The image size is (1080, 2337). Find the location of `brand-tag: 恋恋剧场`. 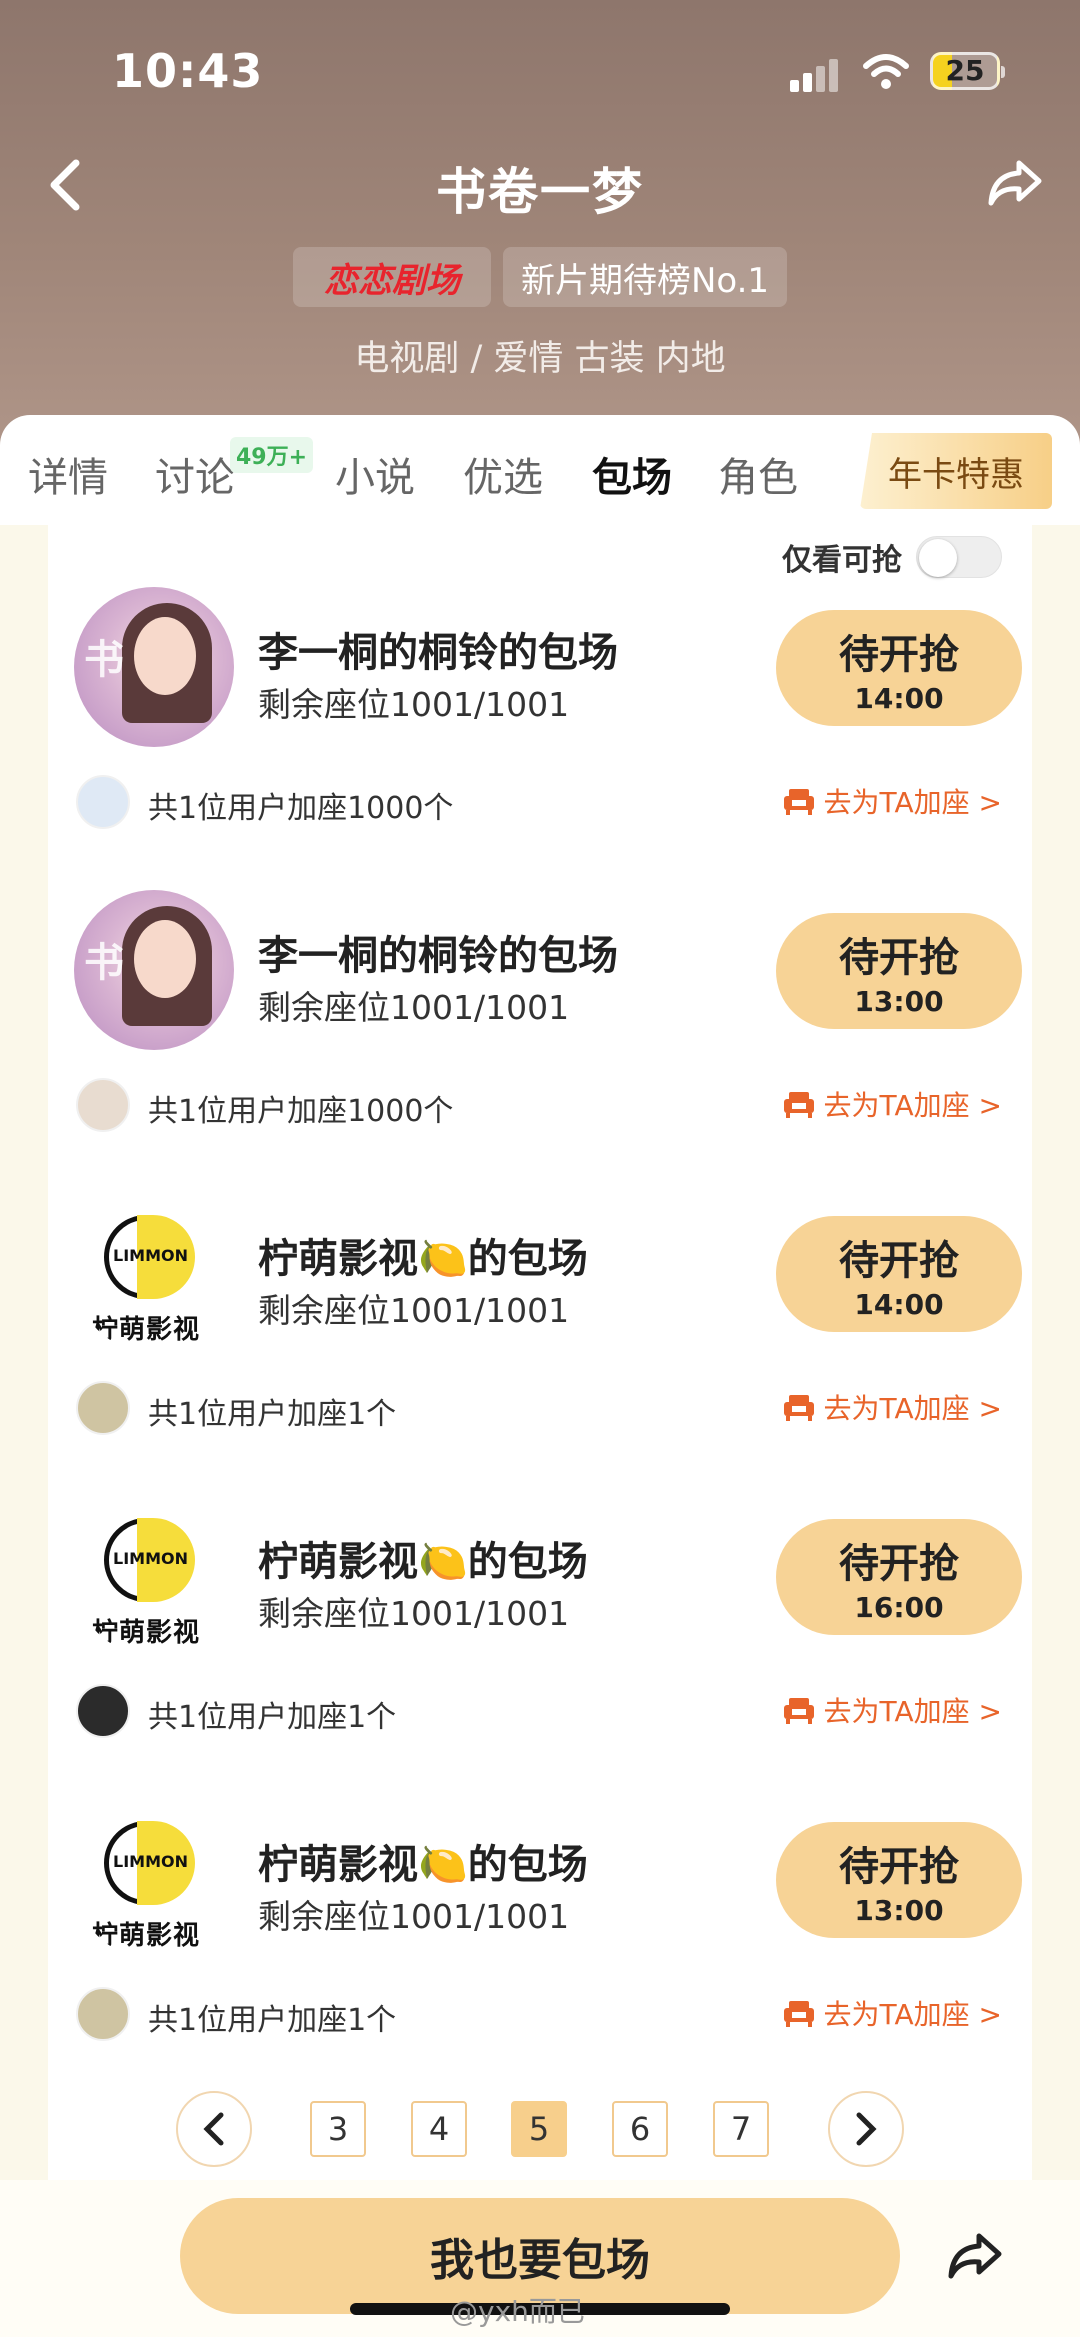

brand-tag: 恋恋剧场 is located at coordinates (391, 277).